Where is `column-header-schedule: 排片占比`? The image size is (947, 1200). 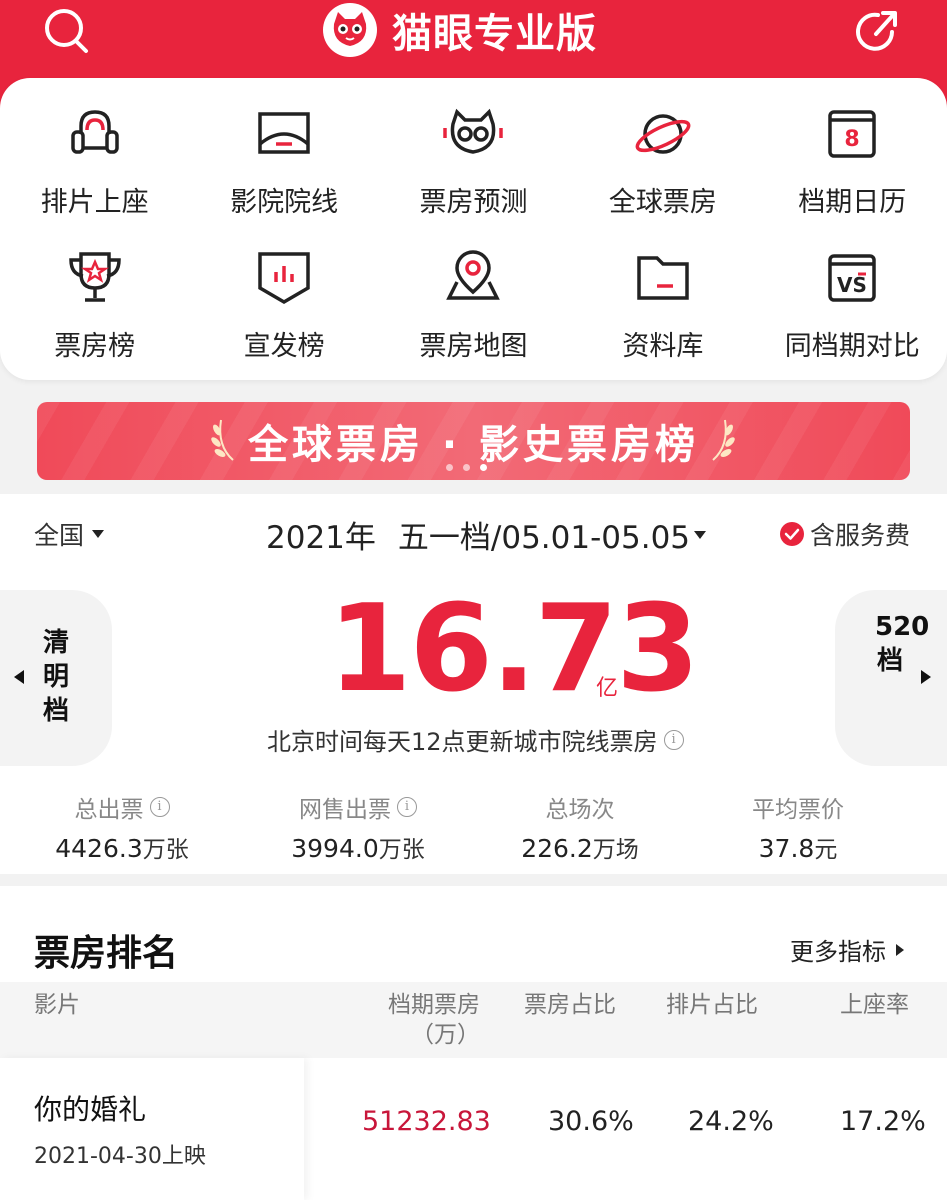
column-header-schedule: 排片占比 is located at coordinates (712, 1005).